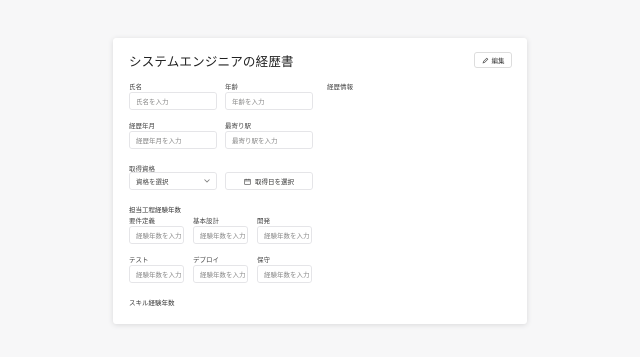 This screenshot has height=357, width=640. What do you see at coordinates (284, 274) in the screenshot?
I see `process-input-maintenance: 経験年数を入力` at bounding box center [284, 274].